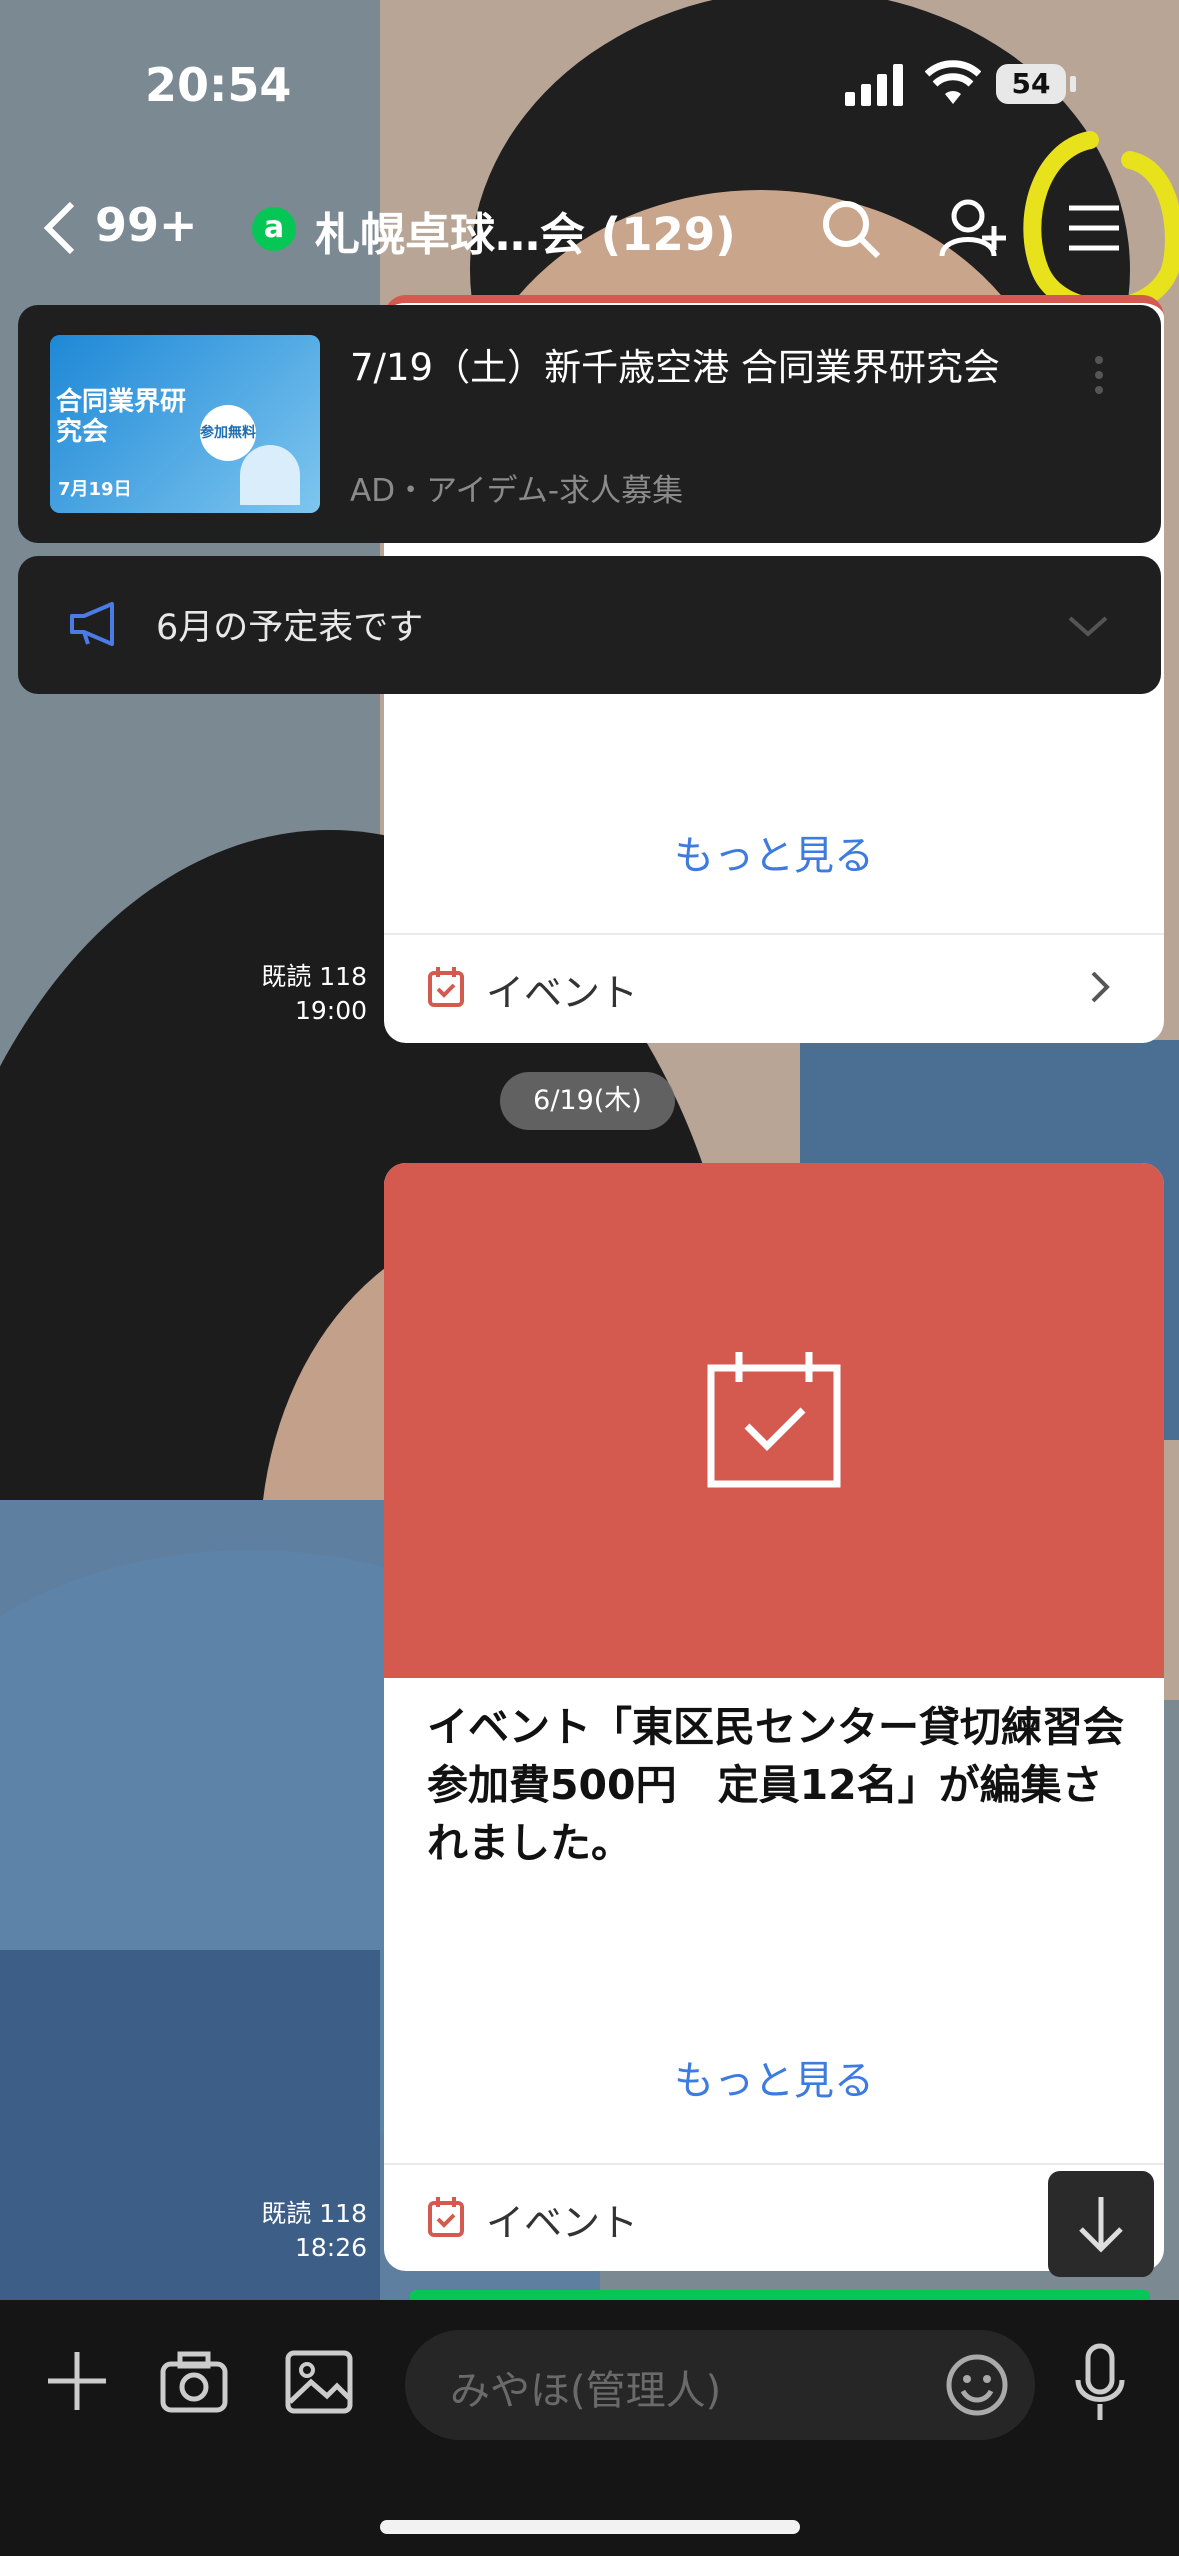  I want to click on ad-title: 7/19（土）新千歳空港 合同業界研究会, so click(700, 368).